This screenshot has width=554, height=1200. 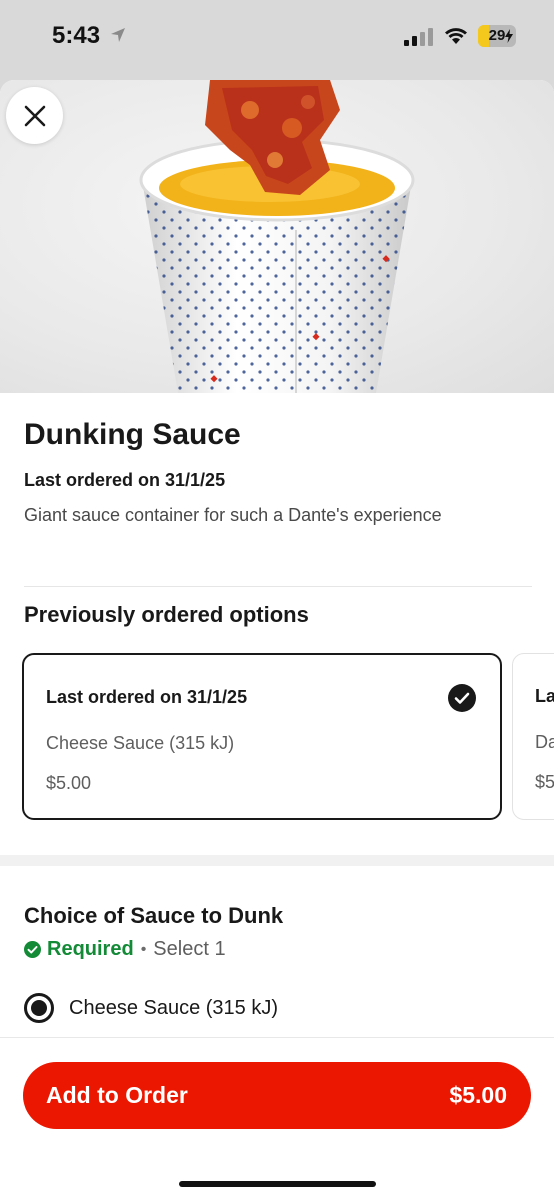 I want to click on sauce-choice-title: Choice of Sauce to Dunk, so click(x=154, y=915).